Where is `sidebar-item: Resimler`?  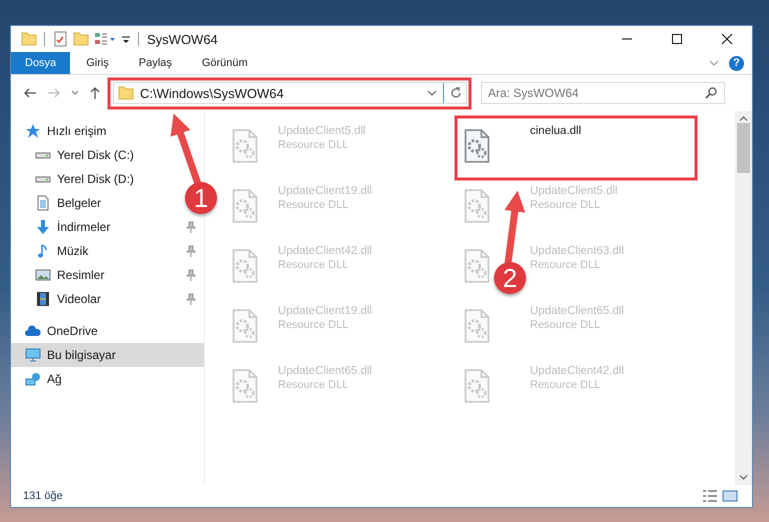
sidebar-item: Resimler is located at coordinates (107, 275).